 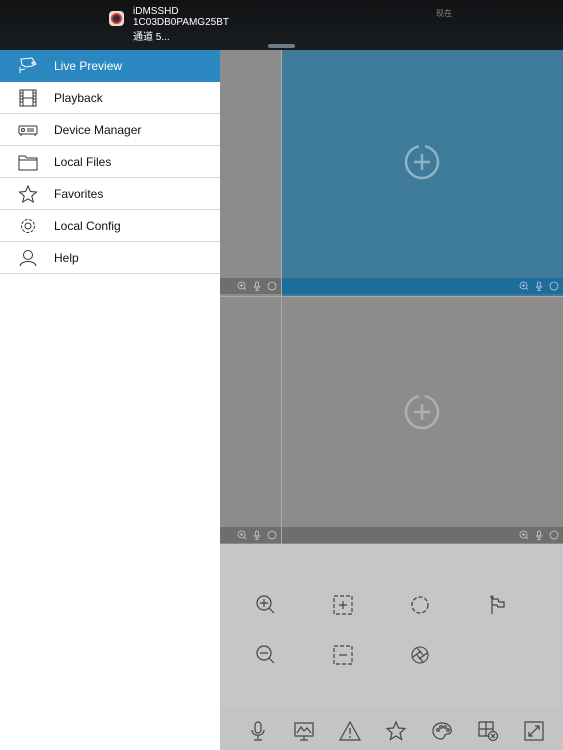 I want to click on sidebar-item-label: Live Preview, so click(x=88, y=66).